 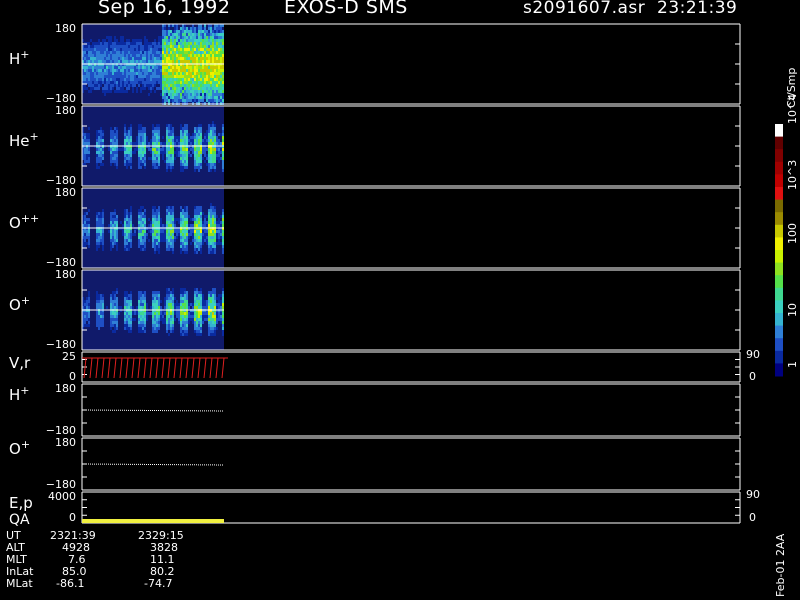 What do you see at coordinates (153, 187) in the screenshot?
I see `heatmap-layer` at bounding box center [153, 187].